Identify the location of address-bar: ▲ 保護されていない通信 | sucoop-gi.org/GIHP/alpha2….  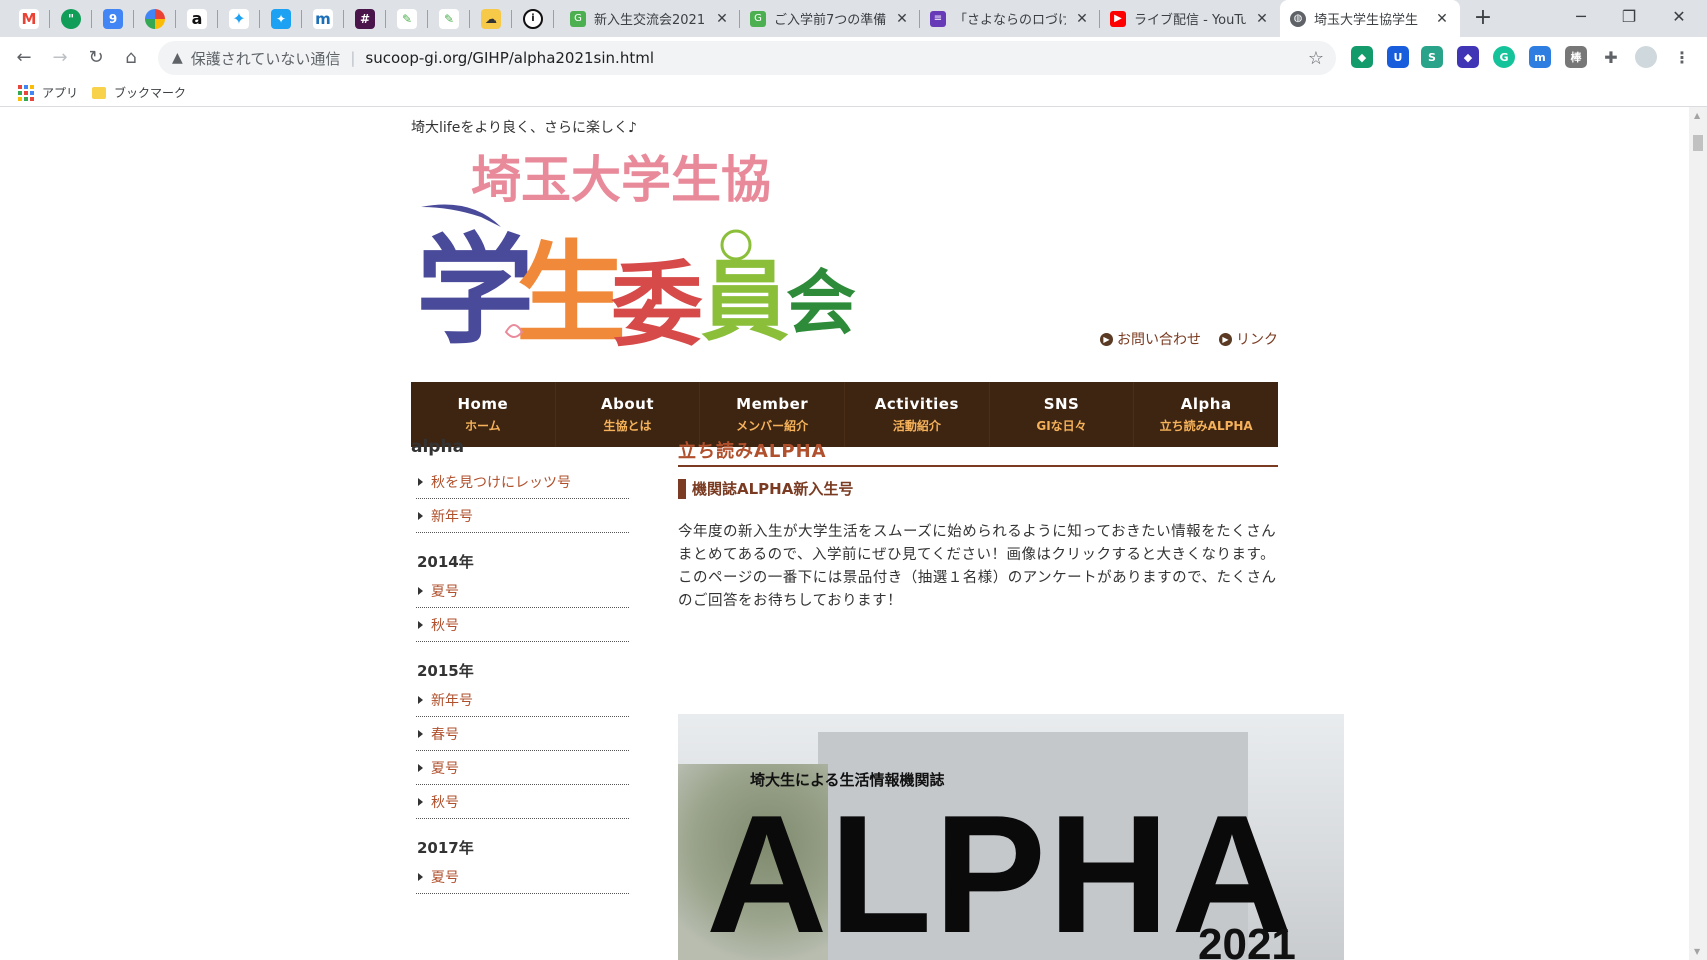
(747, 58).